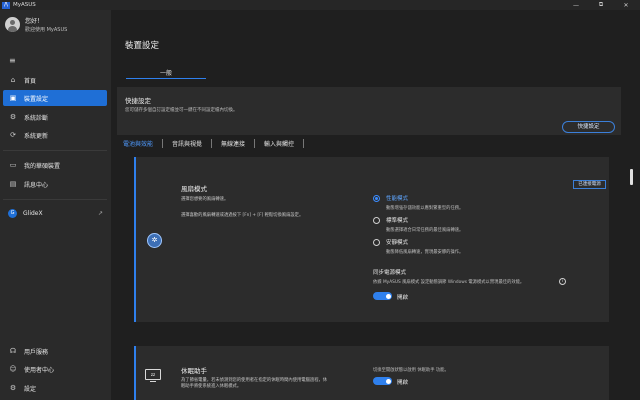  What do you see at coordinates (24, 5) in the screenshot?
I see `app-title: MyASUS` at bounding box center [24, 5].